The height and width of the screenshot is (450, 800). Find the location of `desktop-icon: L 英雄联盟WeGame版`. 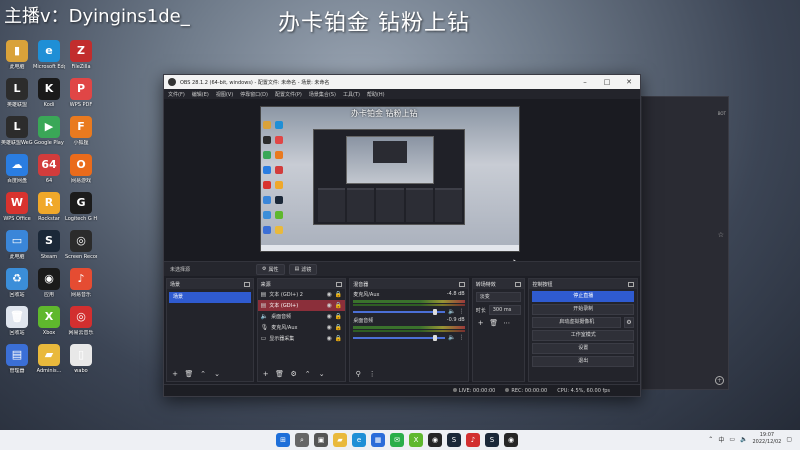

desktop-icon: L 英雄联盟WeGame版 is located at coordinates (17, 131).